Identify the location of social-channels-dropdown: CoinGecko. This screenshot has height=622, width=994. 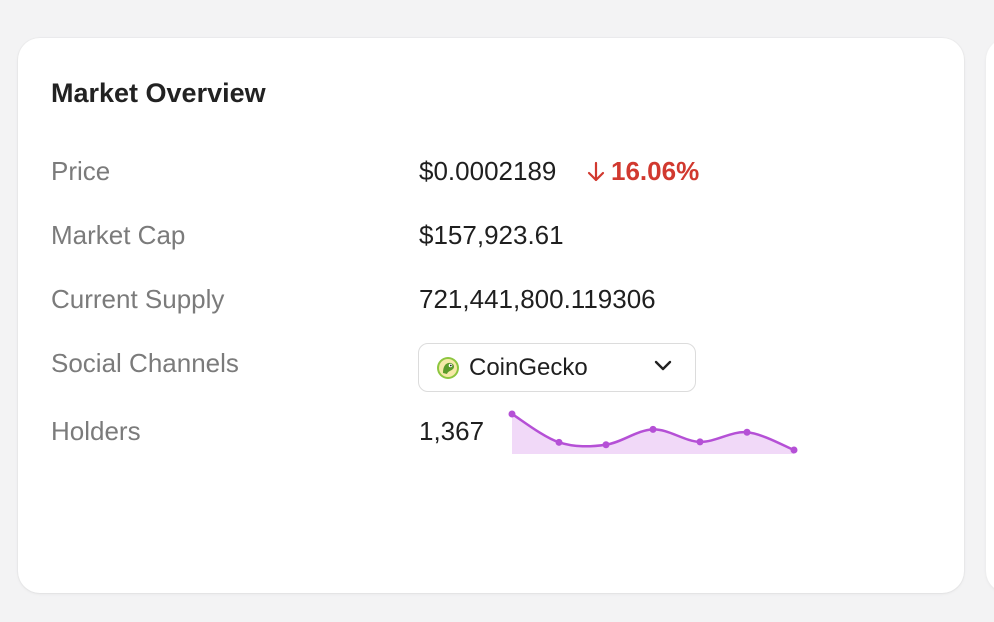
(557, 367).